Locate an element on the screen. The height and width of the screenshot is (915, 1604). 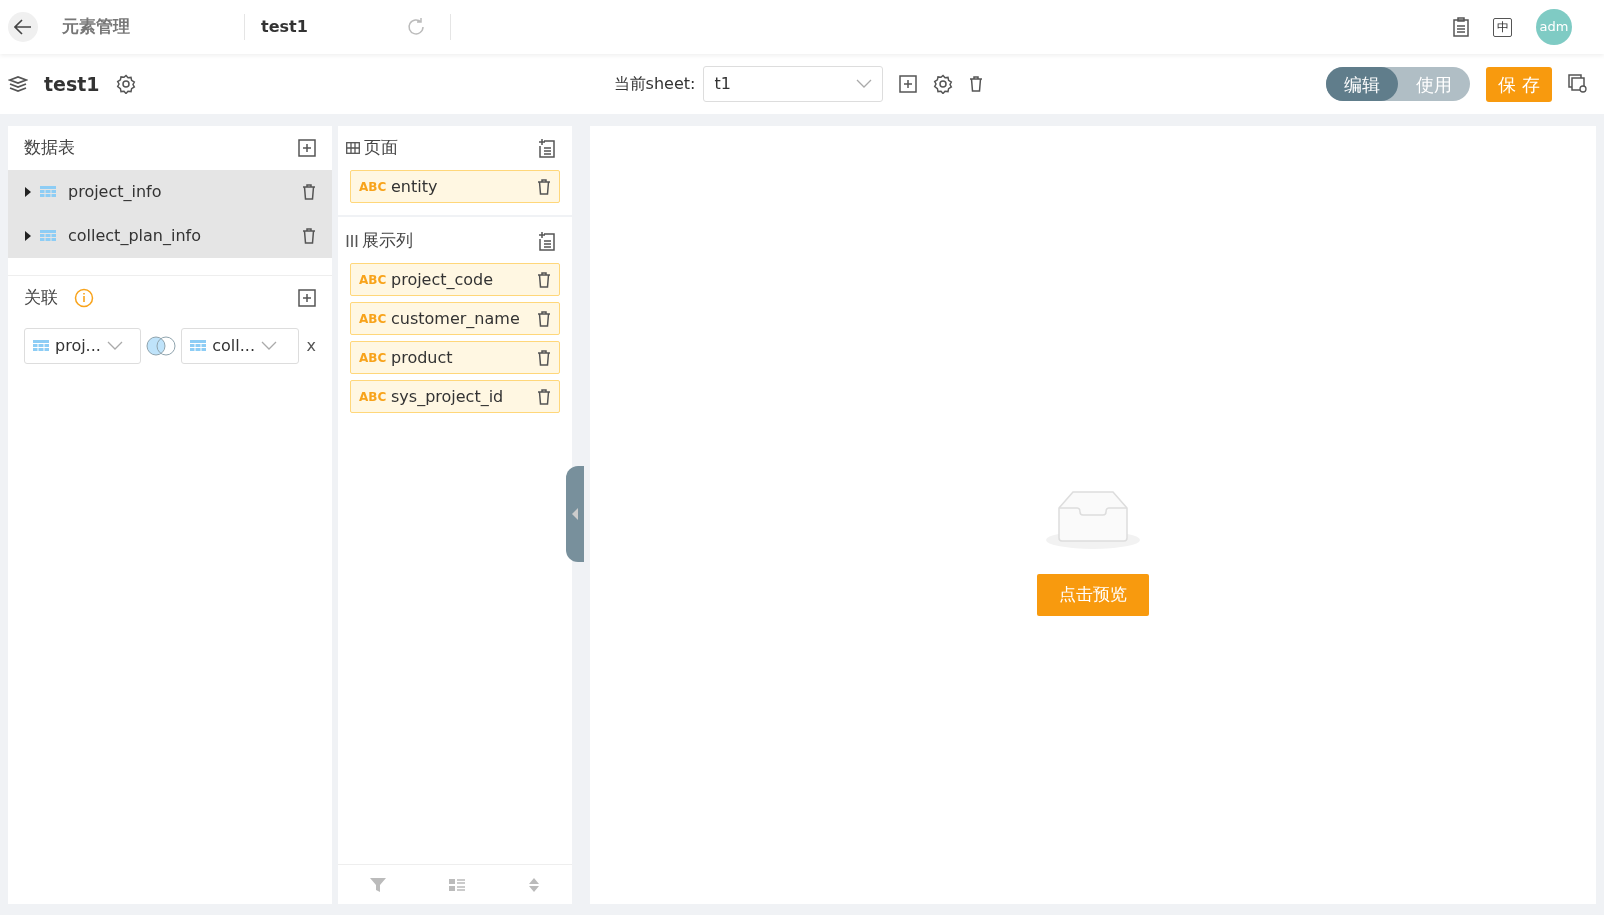
grid-icon is located at coordinates (353, 148).